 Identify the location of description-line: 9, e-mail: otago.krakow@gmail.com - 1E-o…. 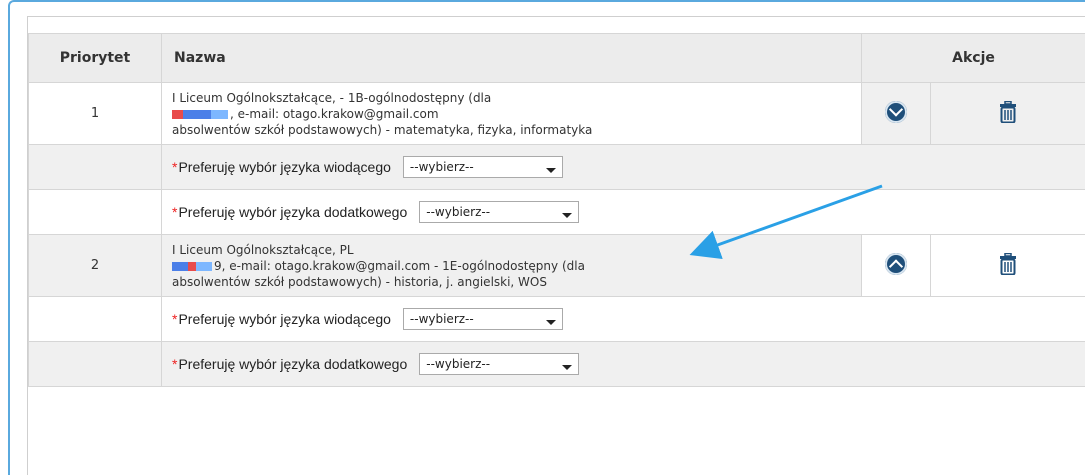
(511, 266).